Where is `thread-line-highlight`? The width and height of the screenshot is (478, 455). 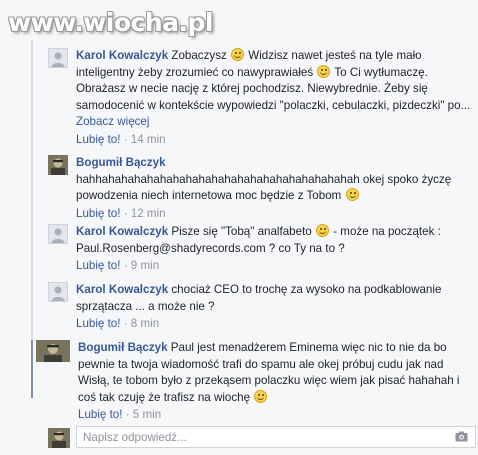
thread-line-highlight is located at coordinates (32, 369).